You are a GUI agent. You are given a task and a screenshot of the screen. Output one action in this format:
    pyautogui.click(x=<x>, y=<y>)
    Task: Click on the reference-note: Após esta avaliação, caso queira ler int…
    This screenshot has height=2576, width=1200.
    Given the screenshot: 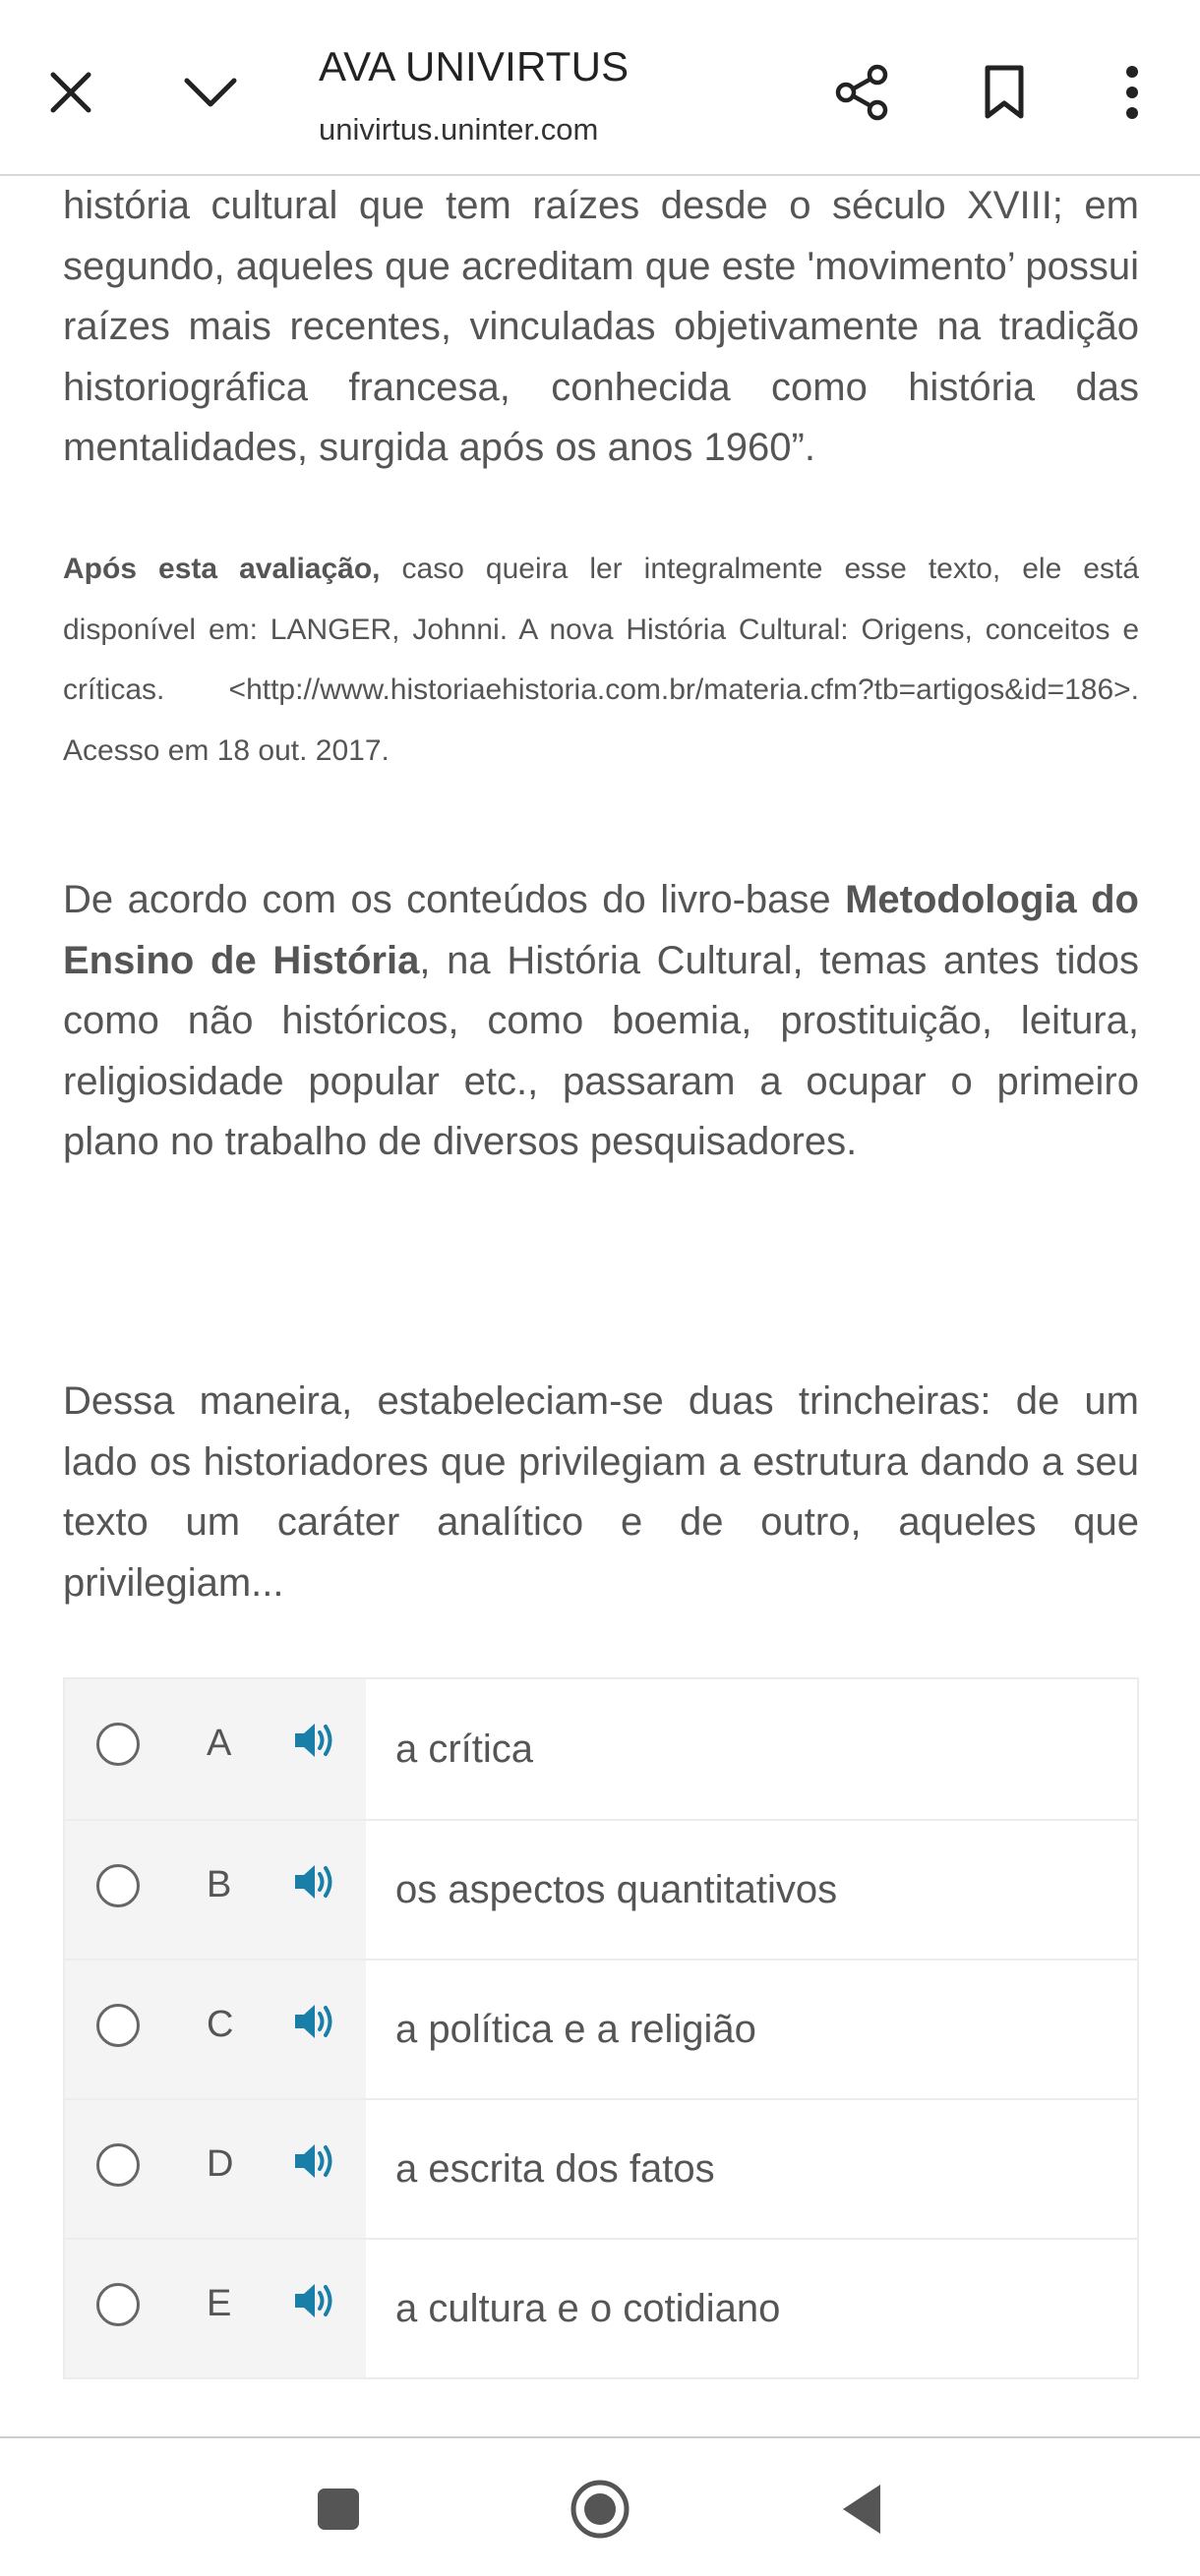 What is the action you would take?
    pyautogui.click(x=601, y=660)
    